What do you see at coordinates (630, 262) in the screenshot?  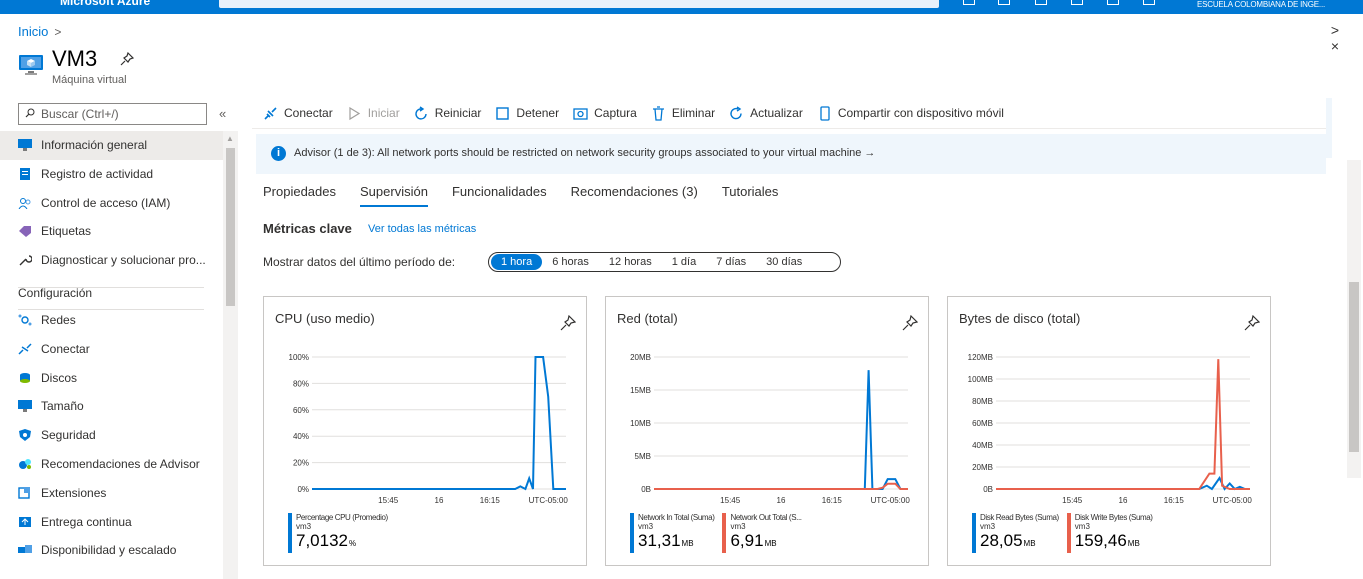 I see `period-12-hours: 12 horas` at bounding box center [630, 262].